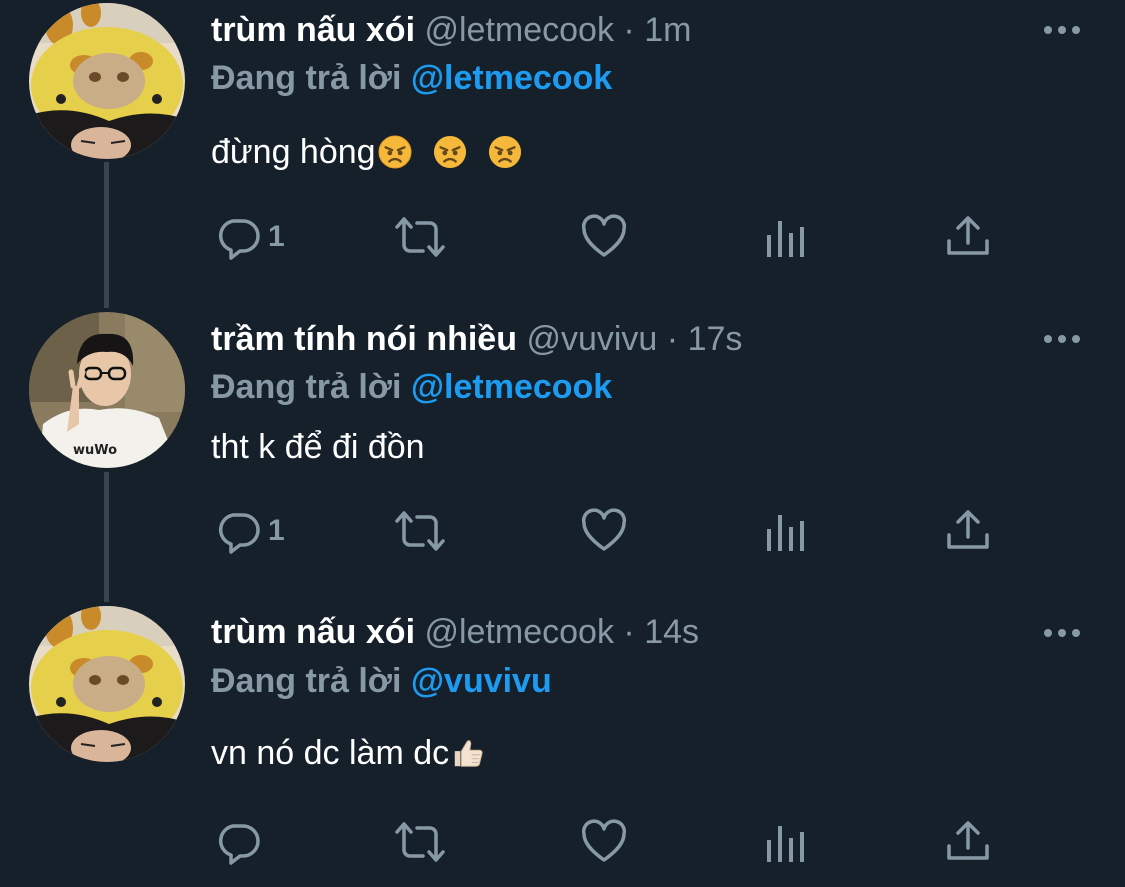 This screenshot has height=887, width=1125. What do you see at coordinates (95, 450) in the screenshot?
I see `svg-text: wuWo` at bounding box center [95, 450].